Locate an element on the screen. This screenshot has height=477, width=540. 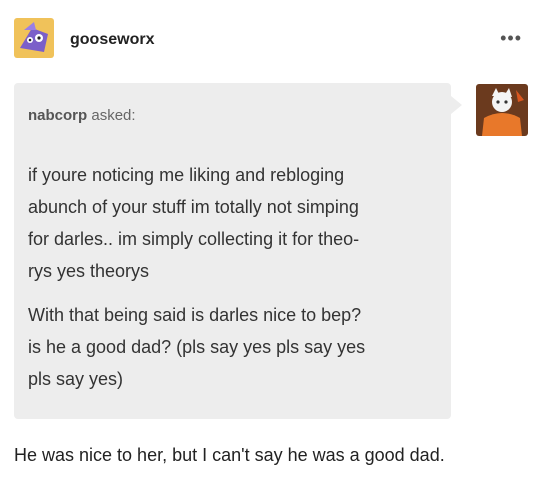
asker-avatar is located at coordinates (502, 110).